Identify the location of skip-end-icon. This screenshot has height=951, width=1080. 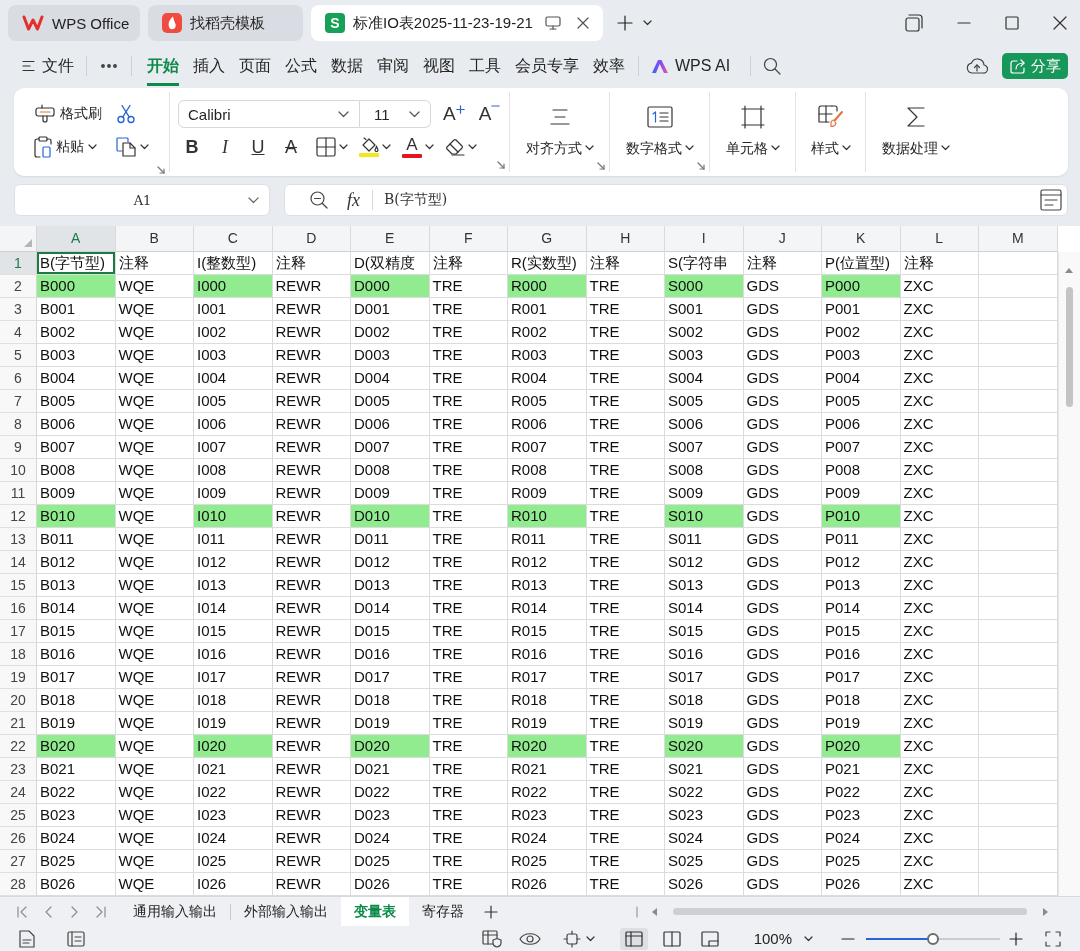
(101, 911).